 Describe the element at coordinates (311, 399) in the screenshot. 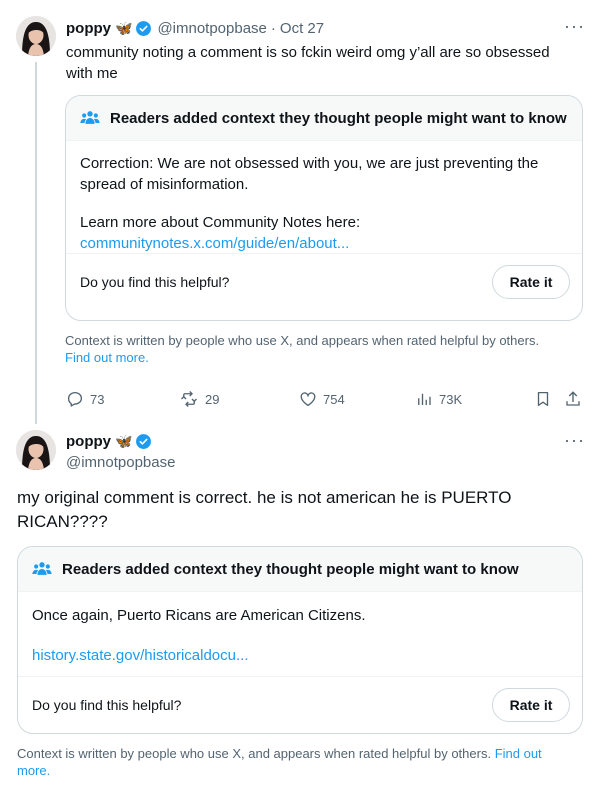

I see `like-icon` at that location.